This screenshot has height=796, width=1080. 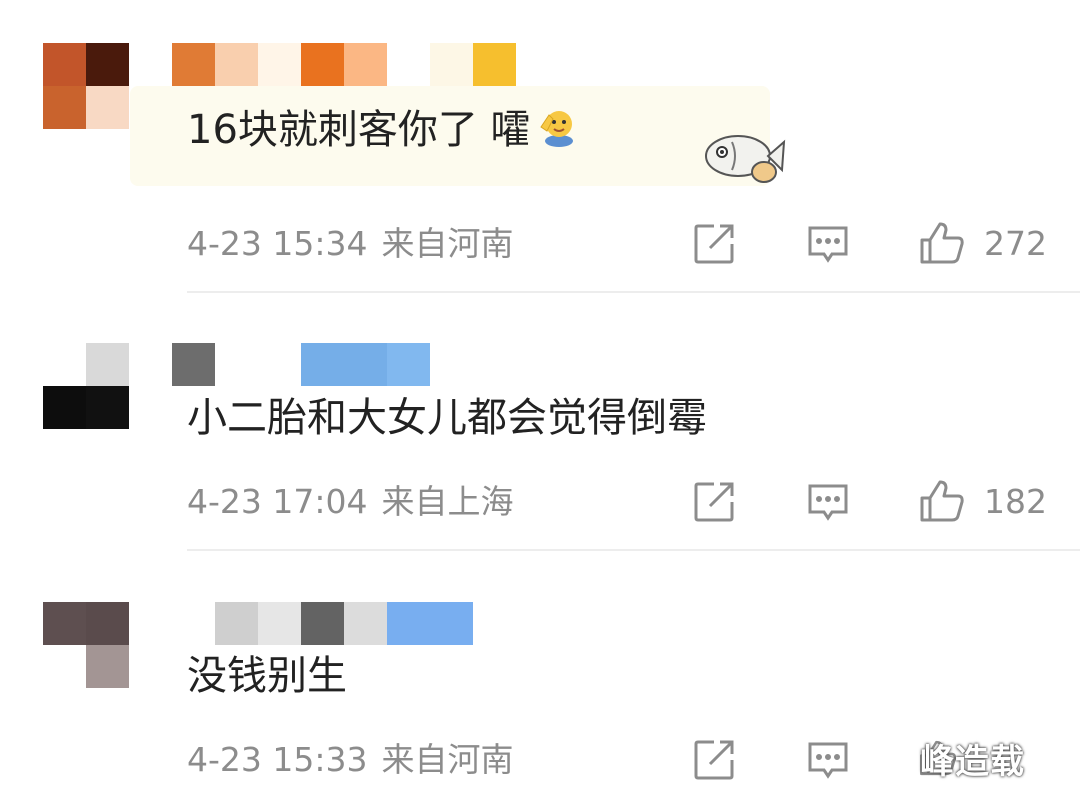 I want to click on comment-meta: 4-23 15:34 来自河南, so click(x=350, y=244).